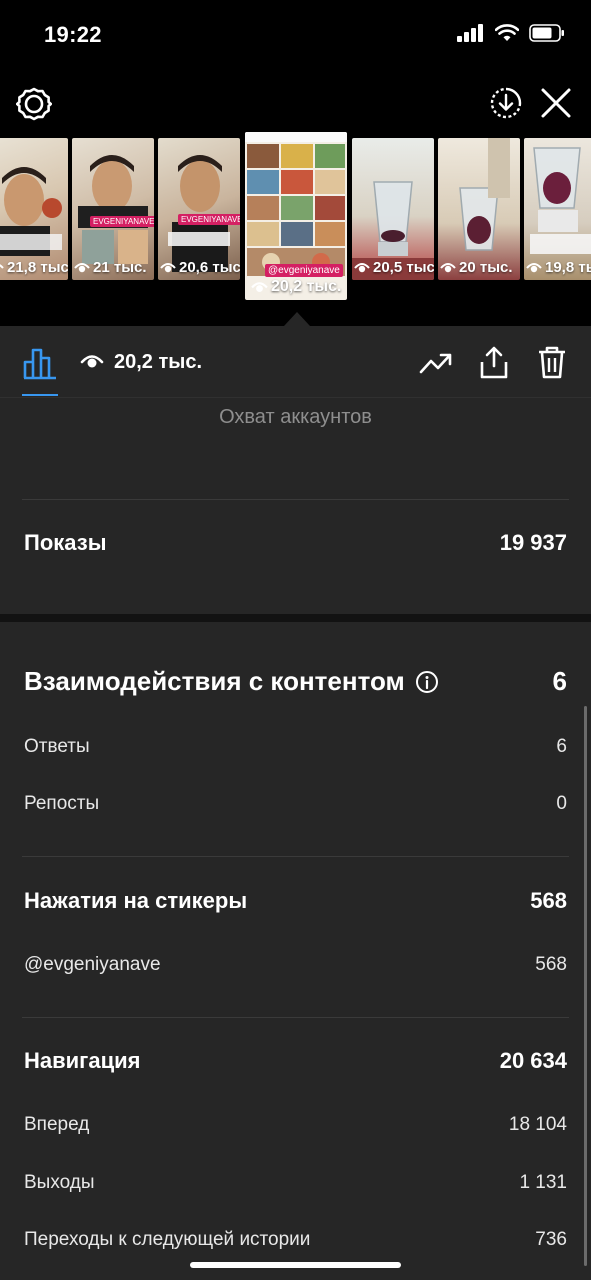 Image resolution: width=591 pixels, height=1280 pixels. What do you see at coordinates (557, 209) in the screenshot?
I see `story-thumbnail: 19,8 тыс.` at bounding box center [557, 209].